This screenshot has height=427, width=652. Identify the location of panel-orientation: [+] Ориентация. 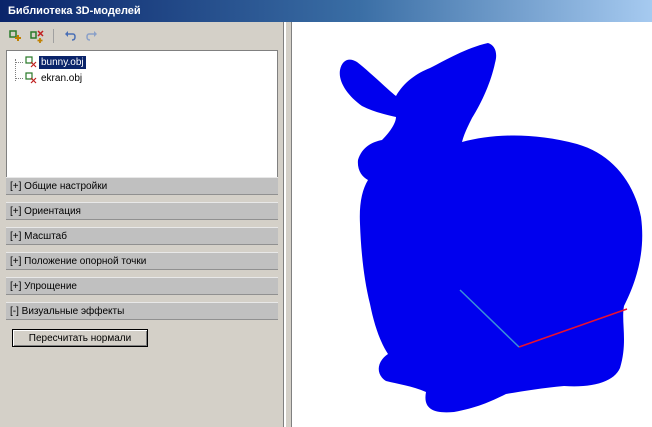
(142, 211).